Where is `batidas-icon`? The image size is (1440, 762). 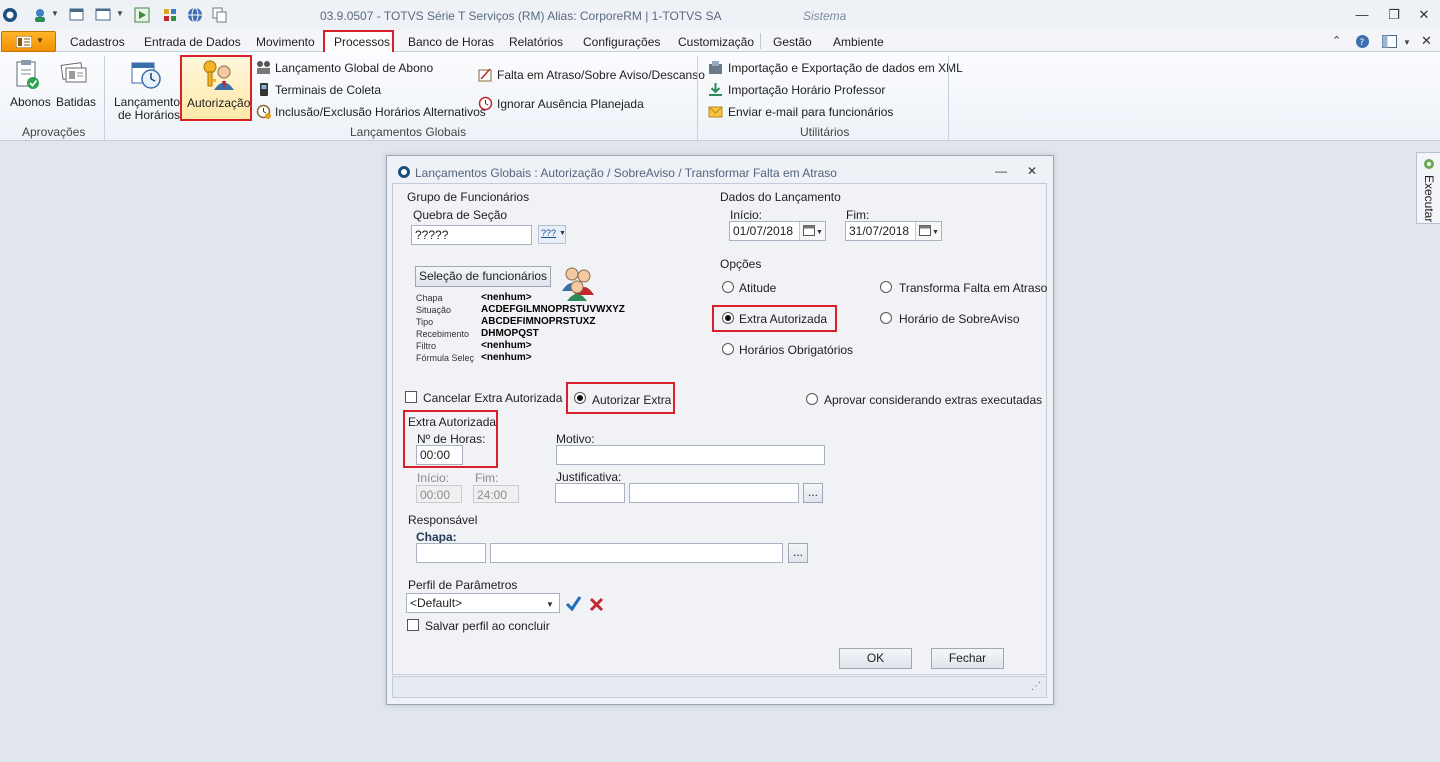 batidas-icon is located at coordinates (75, 75).